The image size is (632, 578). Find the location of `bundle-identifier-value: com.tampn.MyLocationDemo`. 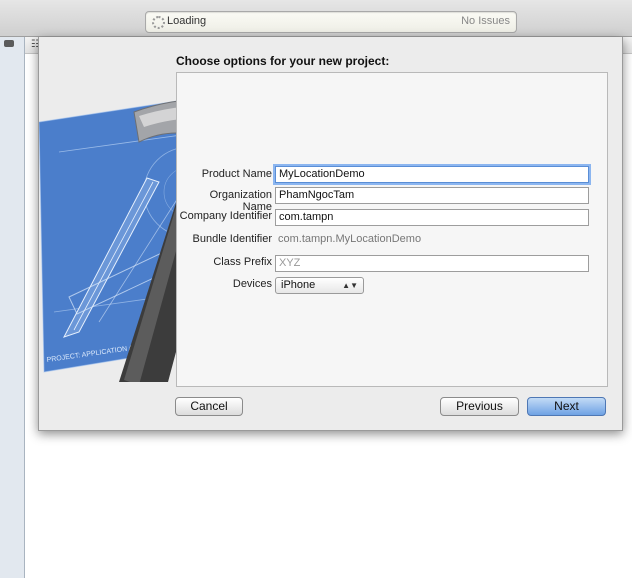

bundle-identifier-value: com.tampn.MyLocationDemo is located at coordinates (350, 239).